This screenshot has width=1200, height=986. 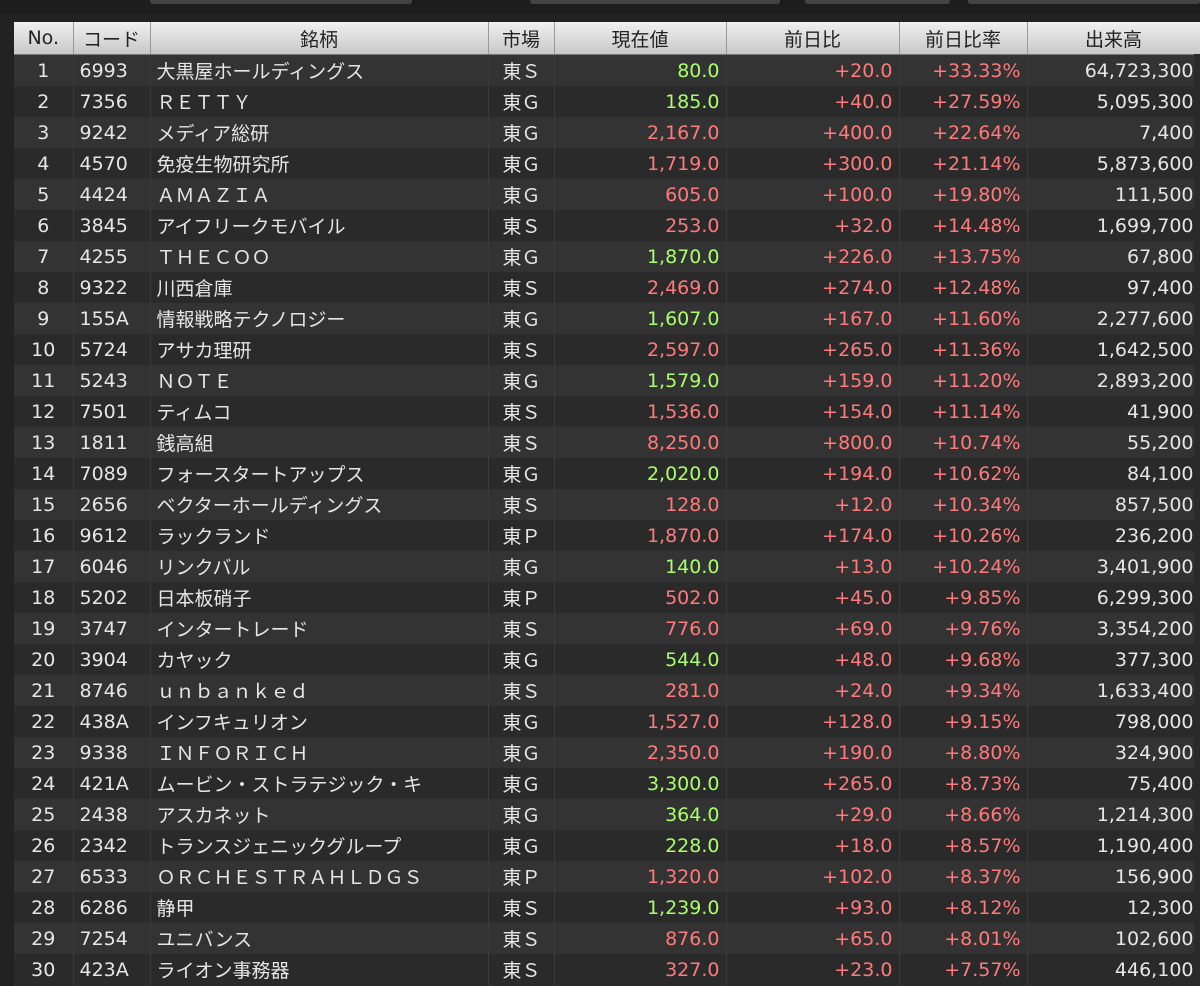 I want to click on col-header-price: 現在値, so click(x=640, y=38).